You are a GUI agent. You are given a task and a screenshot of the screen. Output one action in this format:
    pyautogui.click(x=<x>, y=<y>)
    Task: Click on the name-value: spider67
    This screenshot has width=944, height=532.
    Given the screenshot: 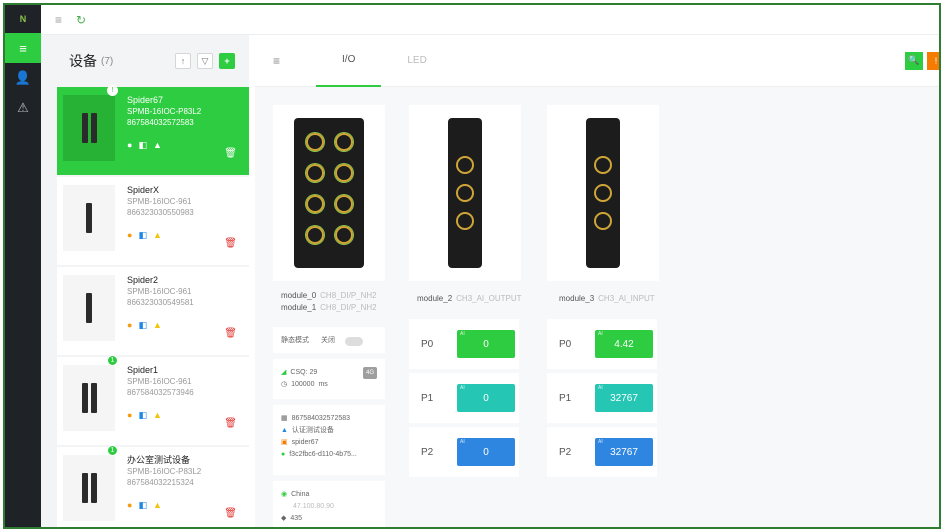 What is the action you would take?
    pyautogui.click(x=305, y=442)
    